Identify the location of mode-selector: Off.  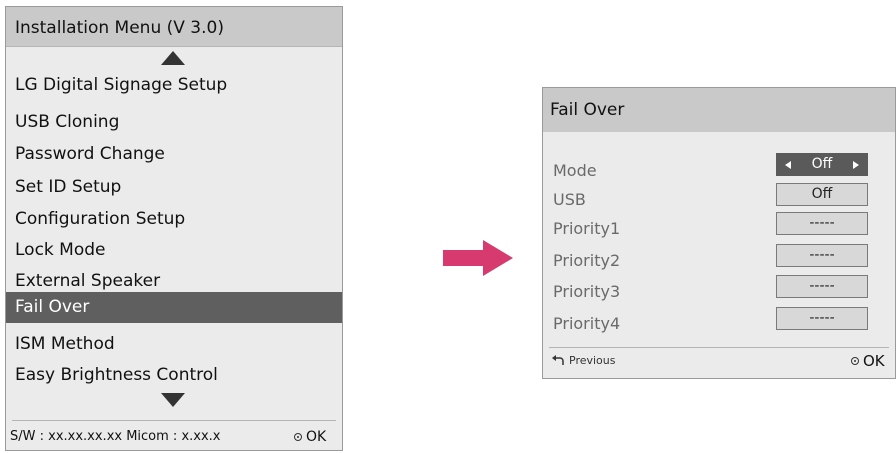
(822, 164).